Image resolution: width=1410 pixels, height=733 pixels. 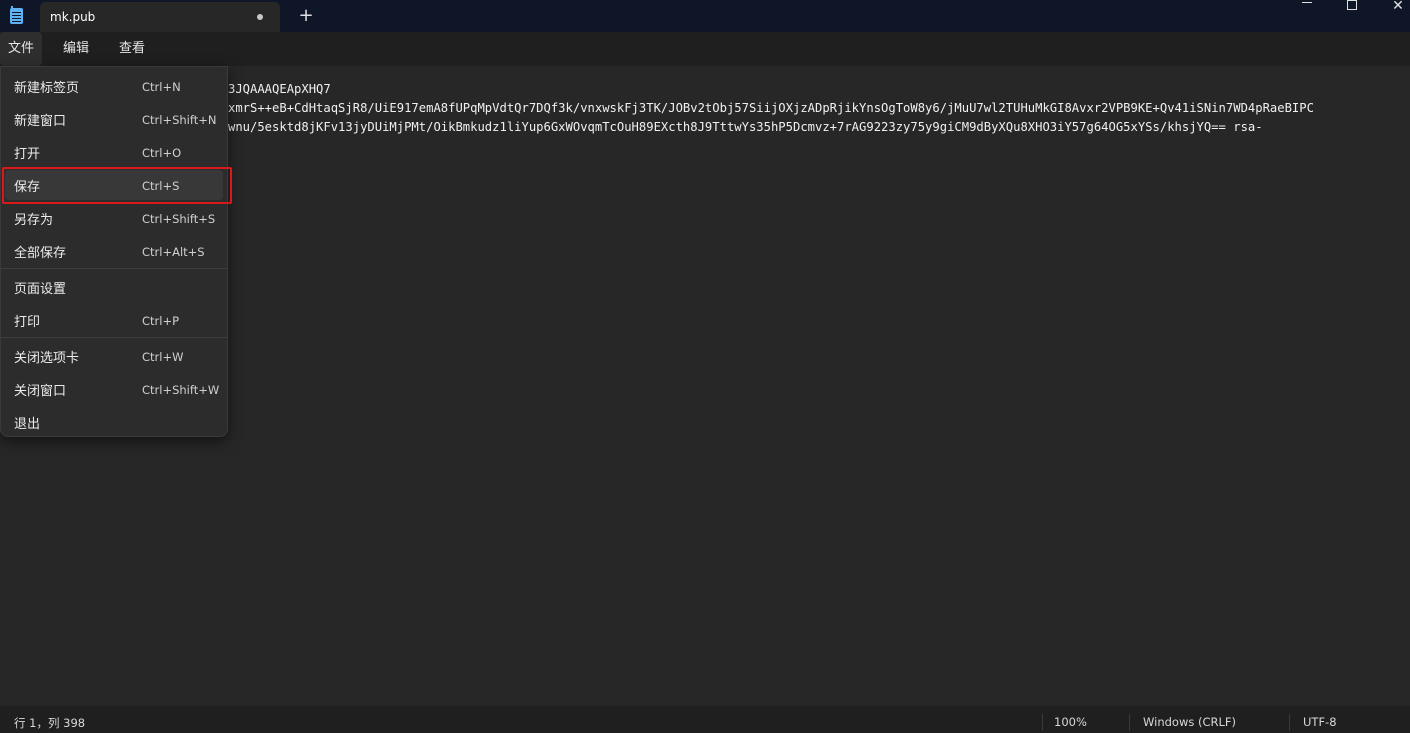 I want to click on minimize-icon, so click(x=1307, y=2).